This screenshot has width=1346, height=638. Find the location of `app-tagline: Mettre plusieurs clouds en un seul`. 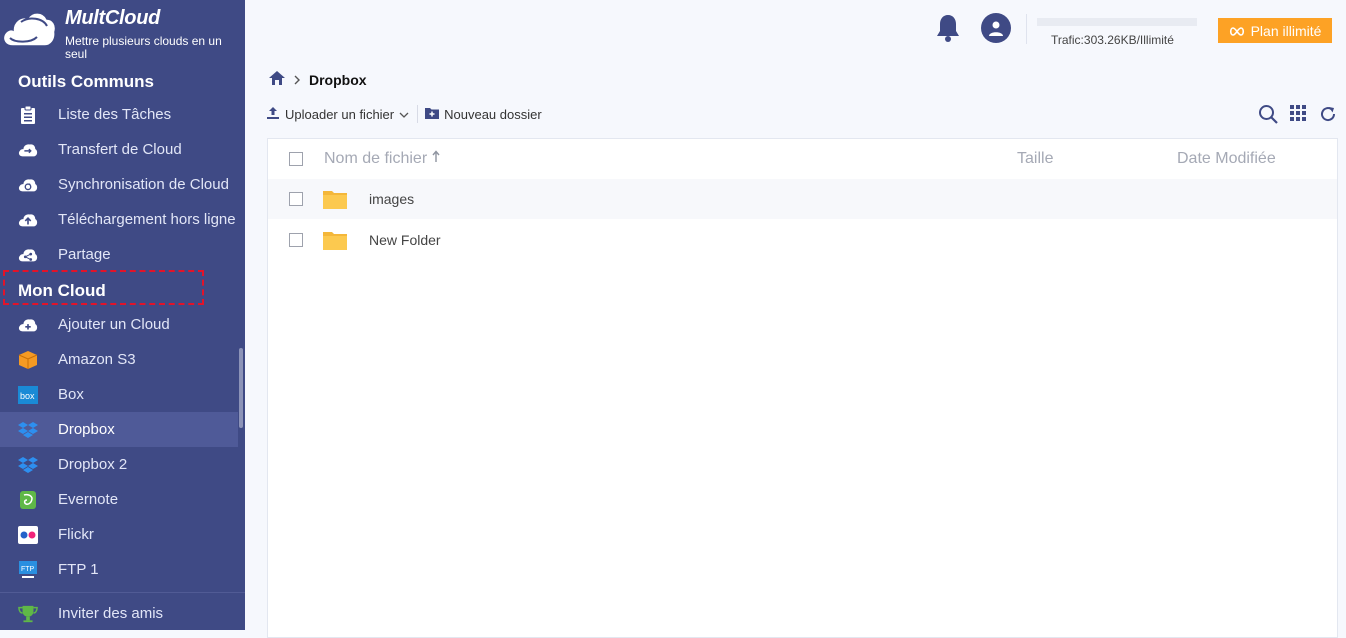

app-tagline: Mettre plusieurs clouds en un seul is located at coordinates (143, 47).